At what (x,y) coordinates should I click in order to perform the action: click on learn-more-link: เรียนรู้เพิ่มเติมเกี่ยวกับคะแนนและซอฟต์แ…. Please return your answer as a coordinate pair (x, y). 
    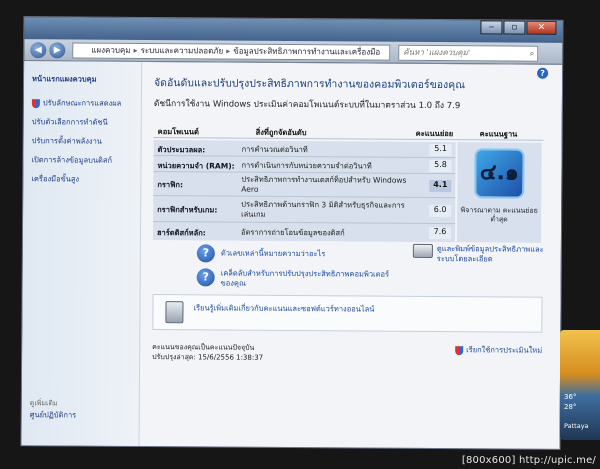
    Looking at the image, I should click on (293, 308).